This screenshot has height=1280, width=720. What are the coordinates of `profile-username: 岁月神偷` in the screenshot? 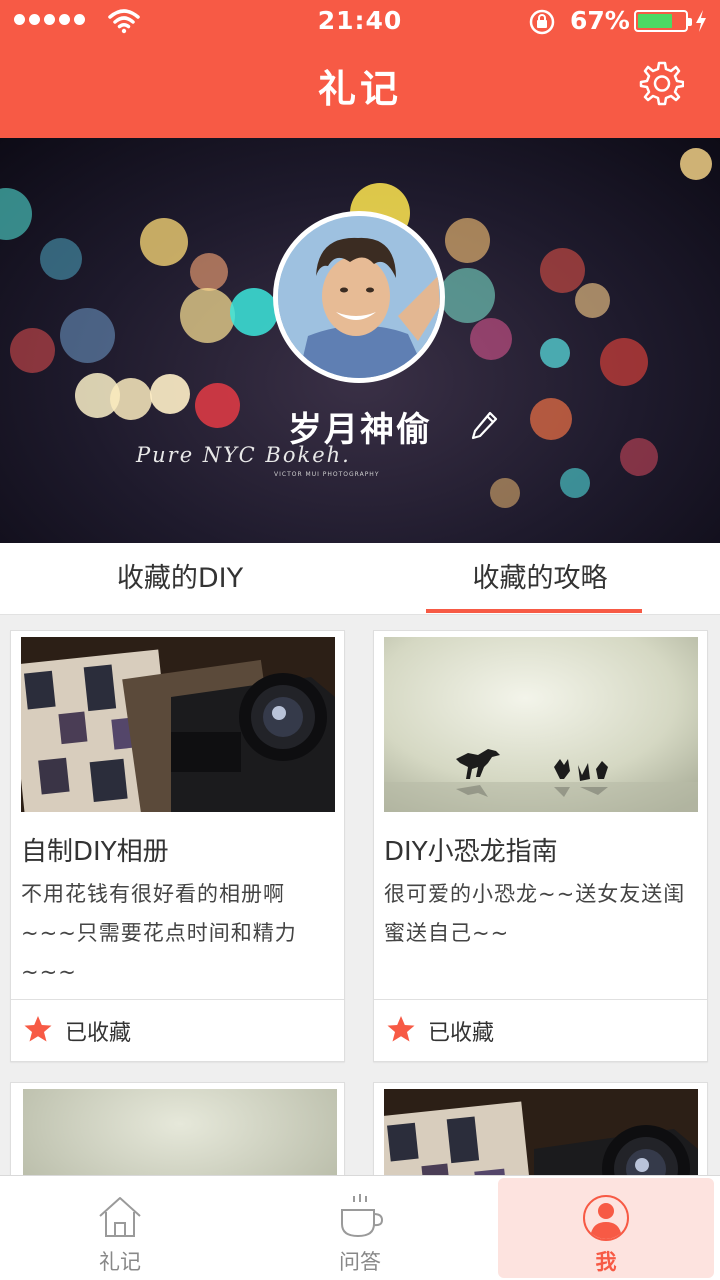 It's located at (360, 430).